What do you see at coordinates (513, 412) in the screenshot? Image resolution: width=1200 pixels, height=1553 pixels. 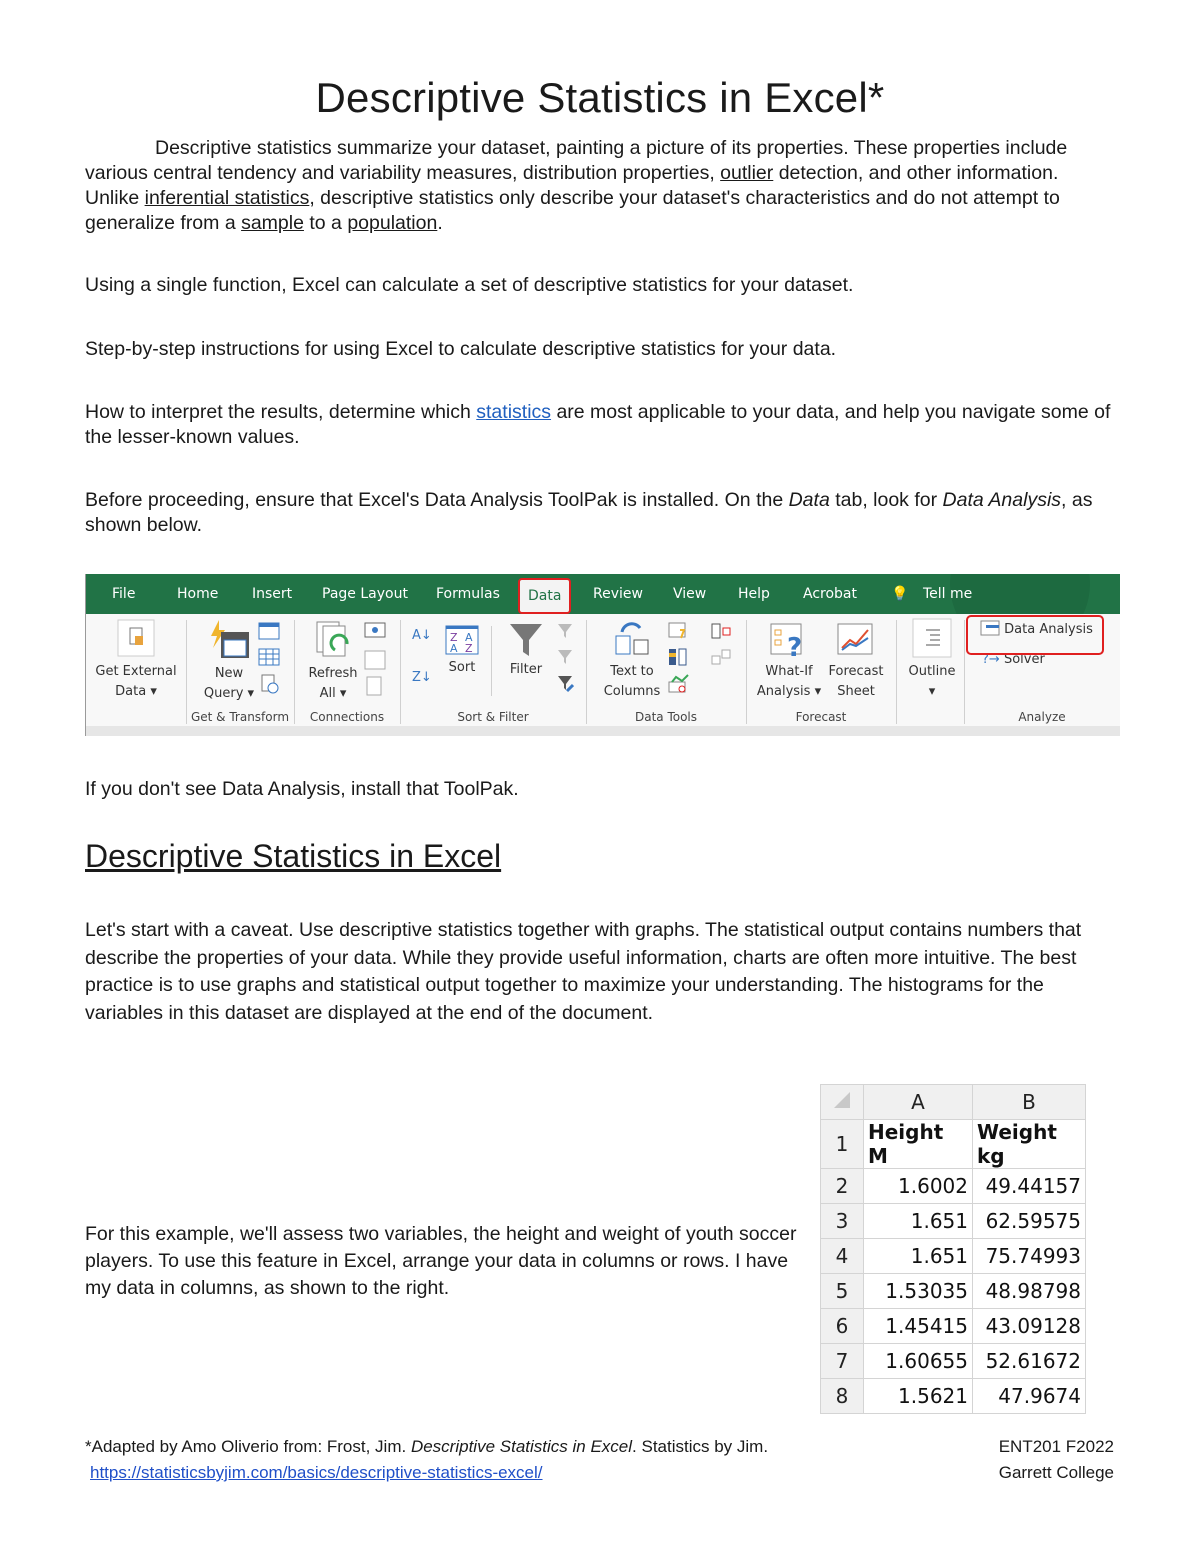 I see `statistics-link: statistics` at bounding box center [513, 412].